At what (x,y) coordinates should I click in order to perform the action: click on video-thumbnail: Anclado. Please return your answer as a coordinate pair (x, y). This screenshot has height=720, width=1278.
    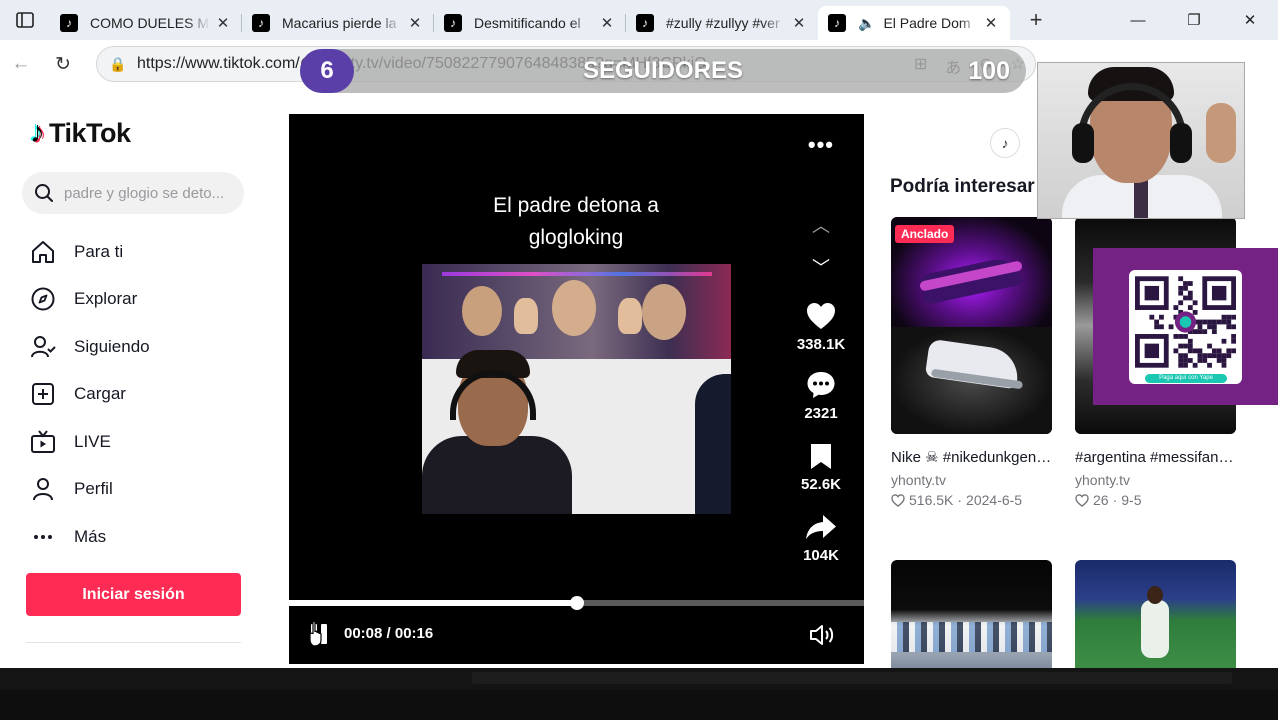
    Looking at the image, I should click on (971, 325).